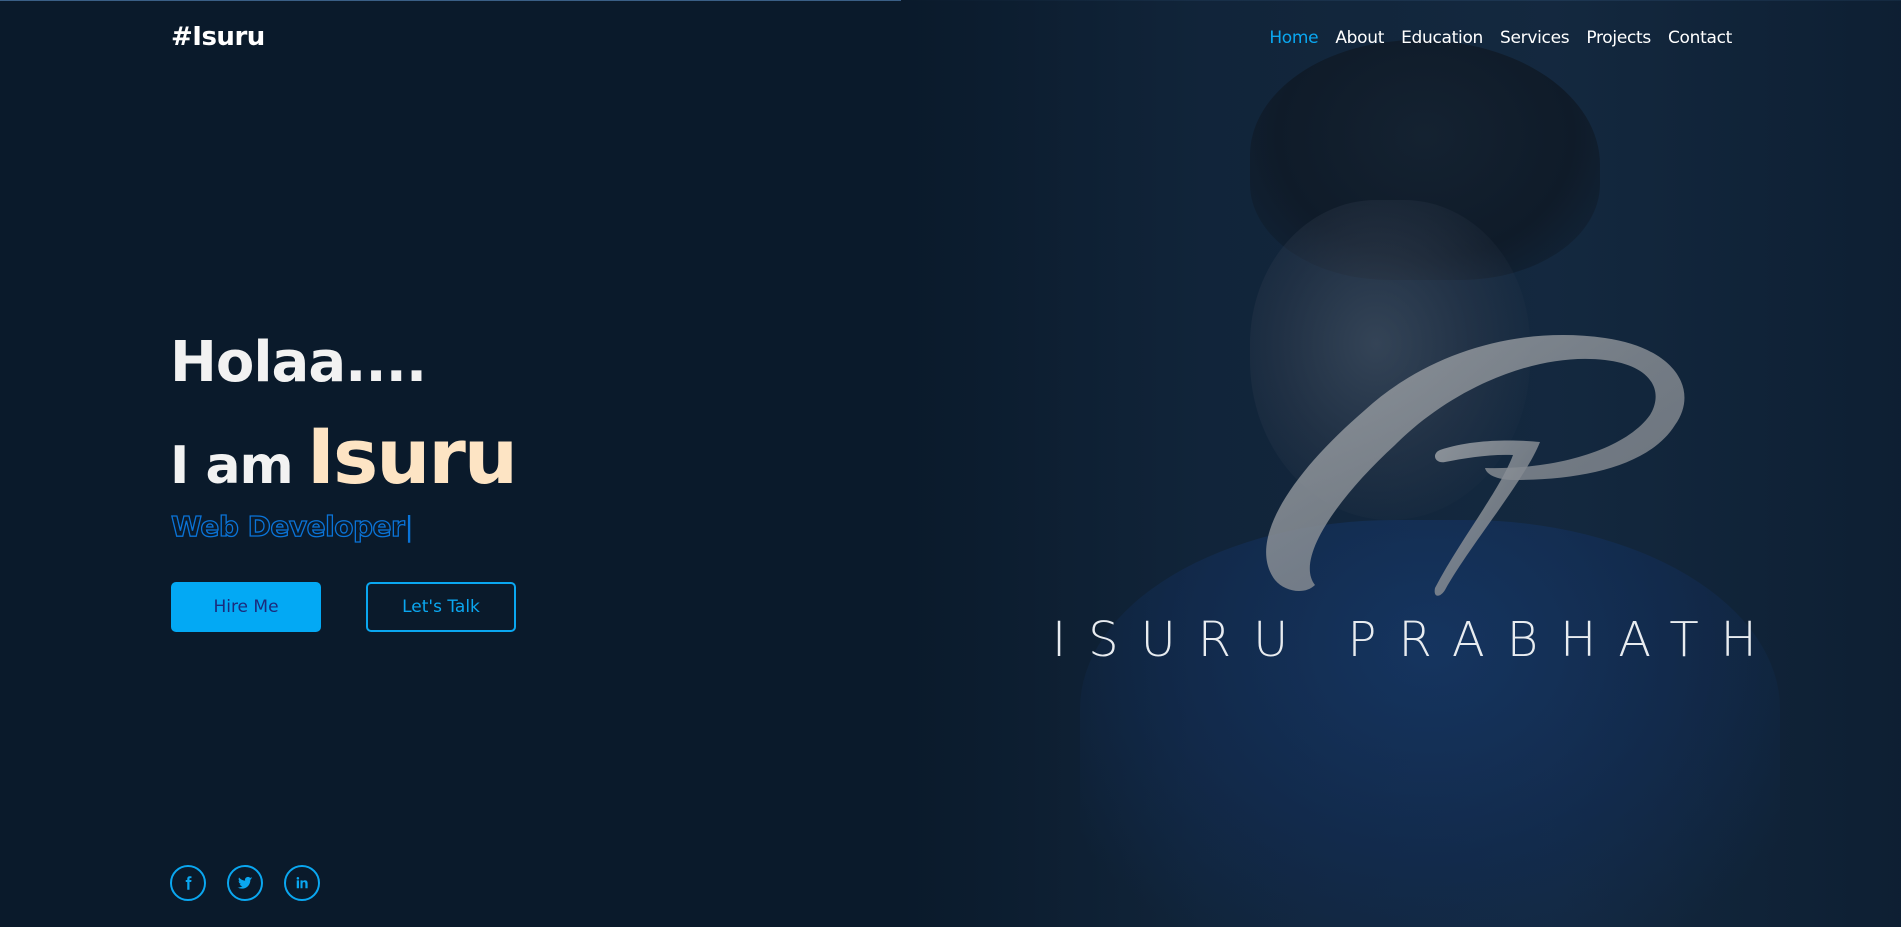  I want to click on linkedin-link, so click(302, 883).